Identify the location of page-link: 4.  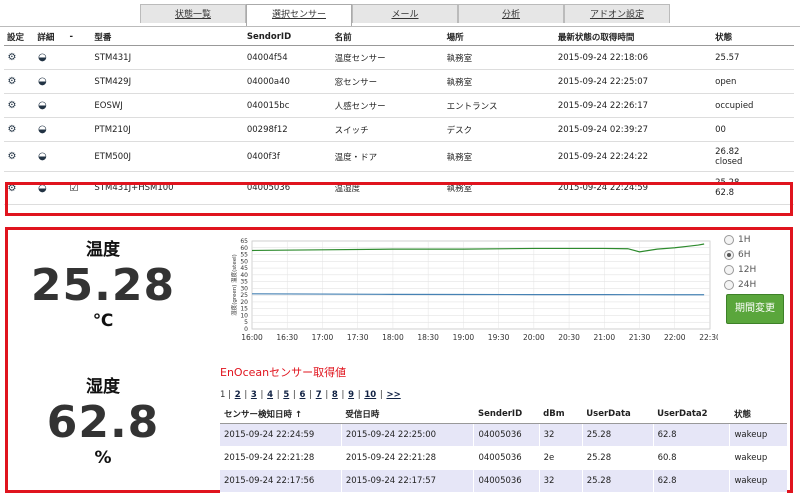
(270, 395).